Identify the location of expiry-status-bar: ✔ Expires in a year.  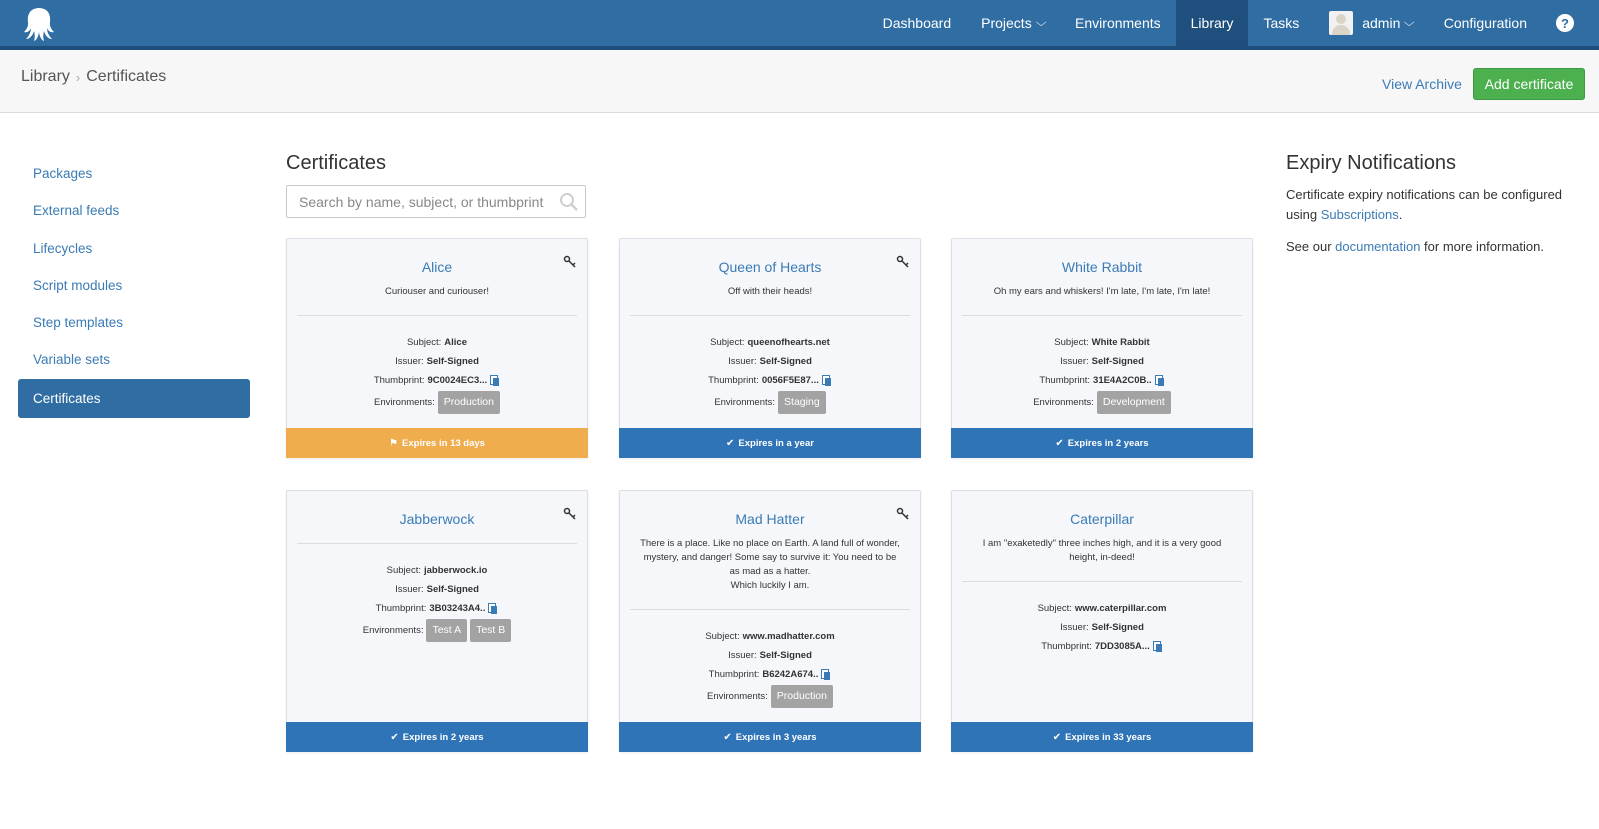
(770, 443).